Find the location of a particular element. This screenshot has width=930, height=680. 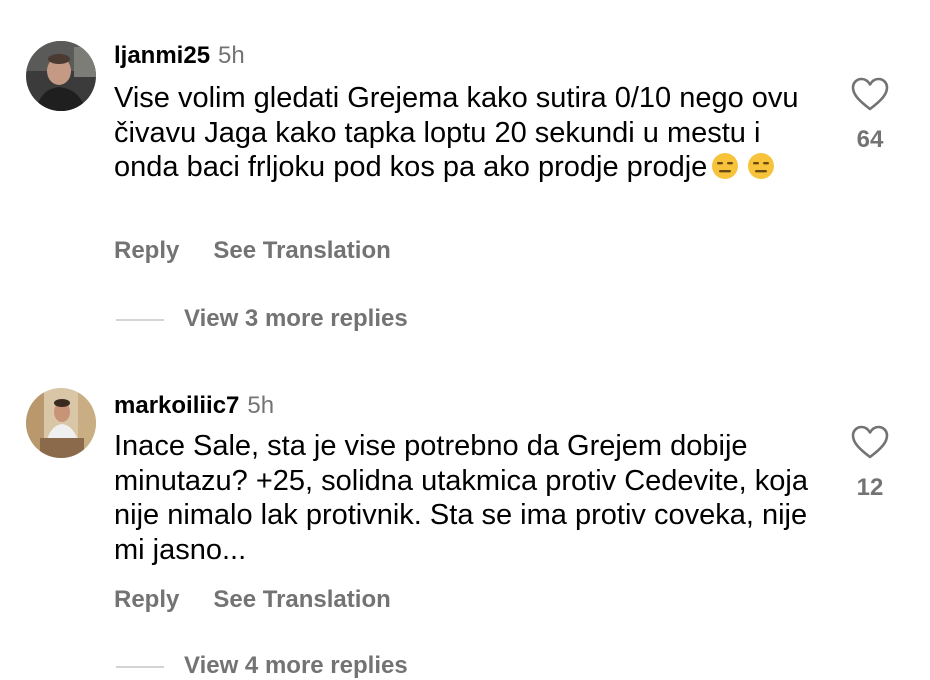

like-count: 64 is located at coordinates (870, 139).